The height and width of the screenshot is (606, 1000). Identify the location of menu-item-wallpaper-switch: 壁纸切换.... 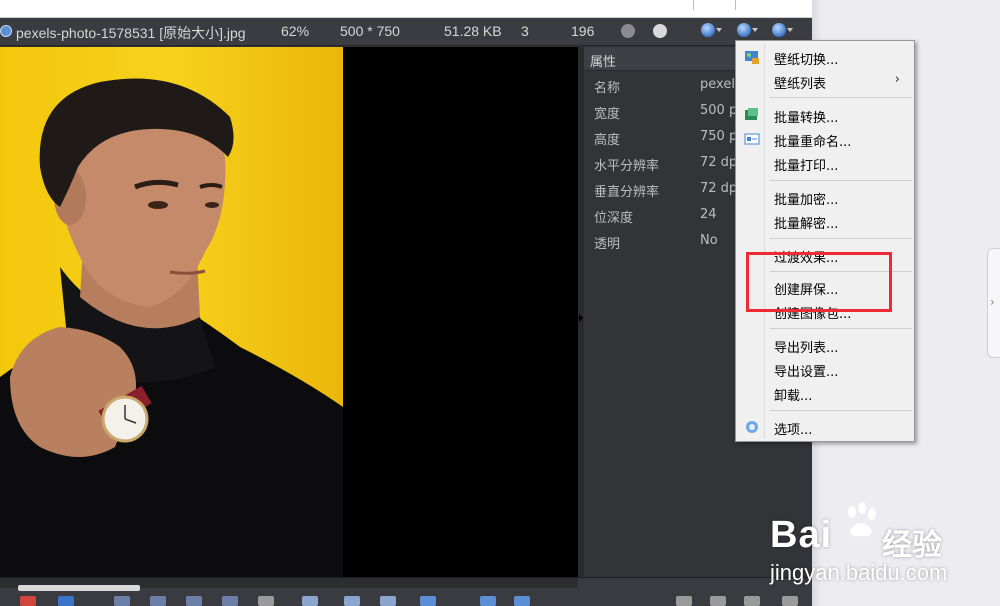
(825, 57).